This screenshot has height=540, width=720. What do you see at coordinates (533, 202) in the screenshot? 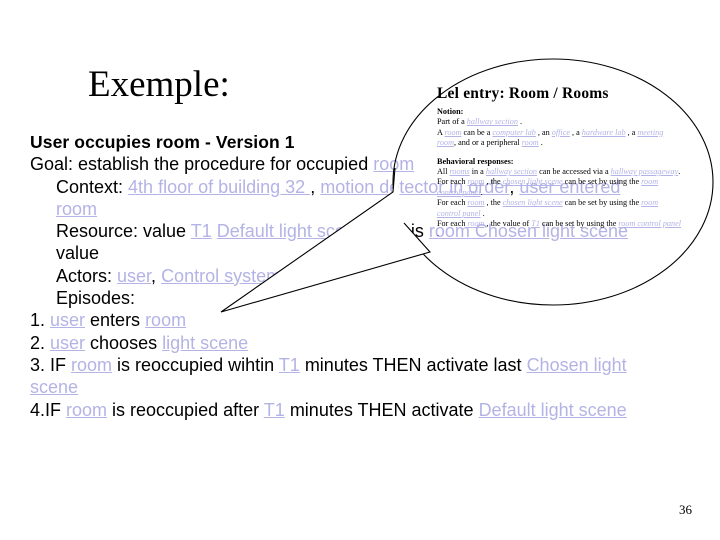
I see `link-chosen-light-scene-b3: chosen light scene` at bounding box center [533, 202].